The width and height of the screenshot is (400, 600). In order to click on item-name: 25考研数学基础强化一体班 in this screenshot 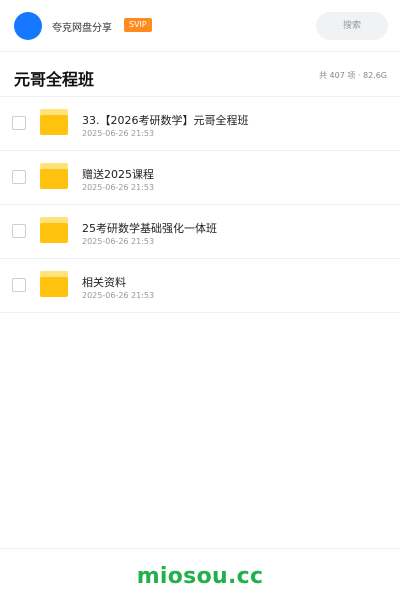, I will do `click(149, 228)`.